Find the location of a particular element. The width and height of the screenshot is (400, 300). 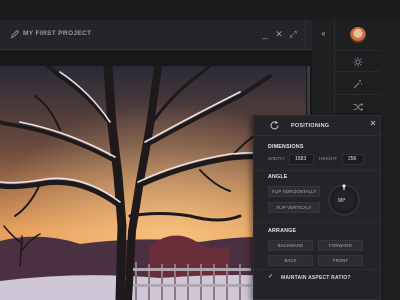

bring-forward-button: FORWARD is located at coordinates (340, 245).